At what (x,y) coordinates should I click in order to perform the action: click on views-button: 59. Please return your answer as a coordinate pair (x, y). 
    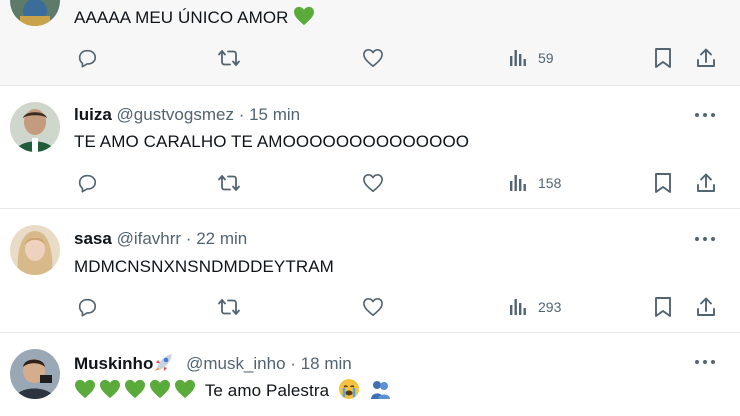
    Looking at the image, I should click on (531, 58).